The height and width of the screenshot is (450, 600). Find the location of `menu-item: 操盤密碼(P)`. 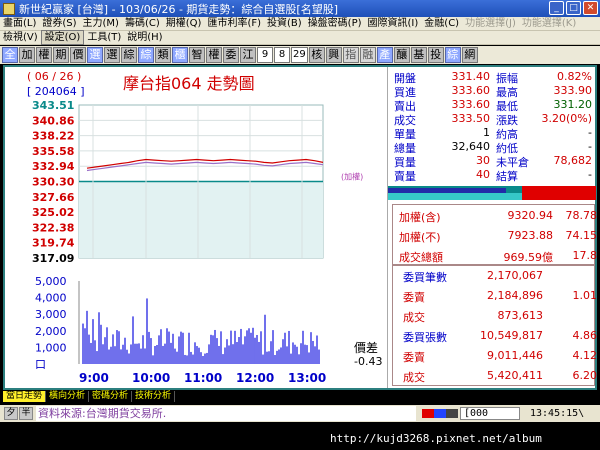

menu-item: 操盤密碼(P) is located at coordinates (335, 23).